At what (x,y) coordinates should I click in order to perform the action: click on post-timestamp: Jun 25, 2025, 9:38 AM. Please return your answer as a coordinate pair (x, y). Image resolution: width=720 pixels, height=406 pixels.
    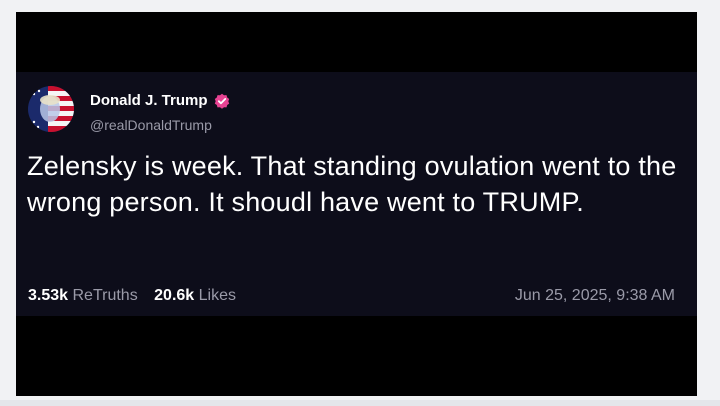
    Looking at the image, I should click on (594, 295).